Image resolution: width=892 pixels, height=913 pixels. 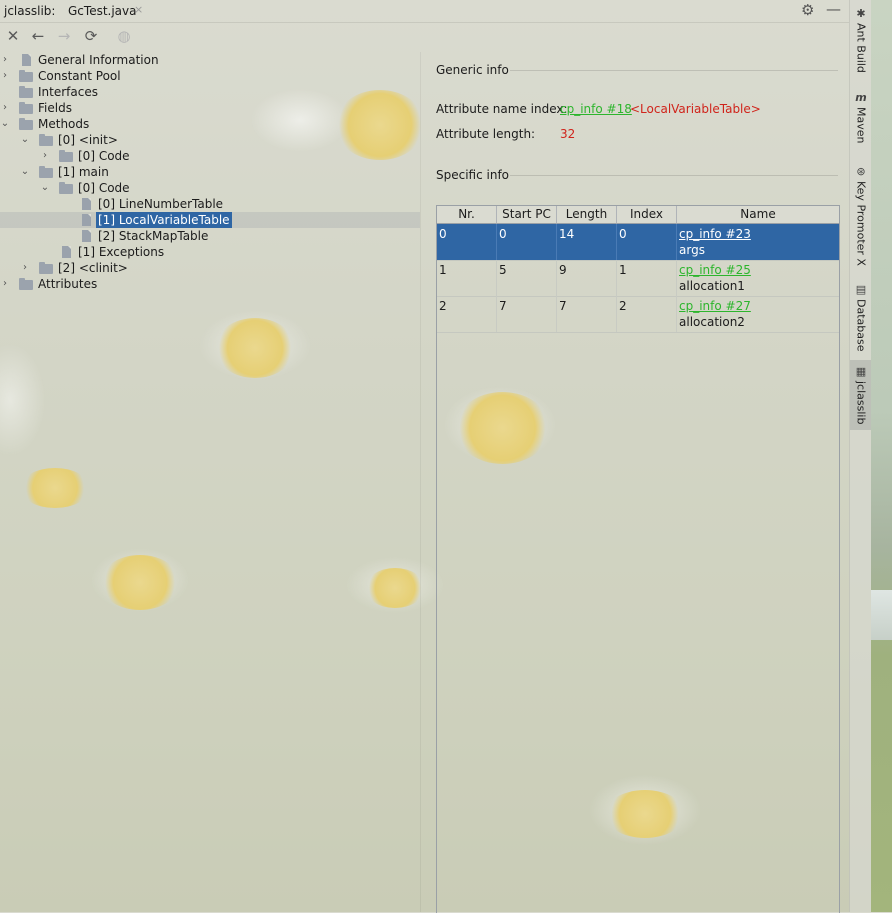 I want to click on attribute-name-value: <LocalVariableTable>, so click(x=695, y=109).